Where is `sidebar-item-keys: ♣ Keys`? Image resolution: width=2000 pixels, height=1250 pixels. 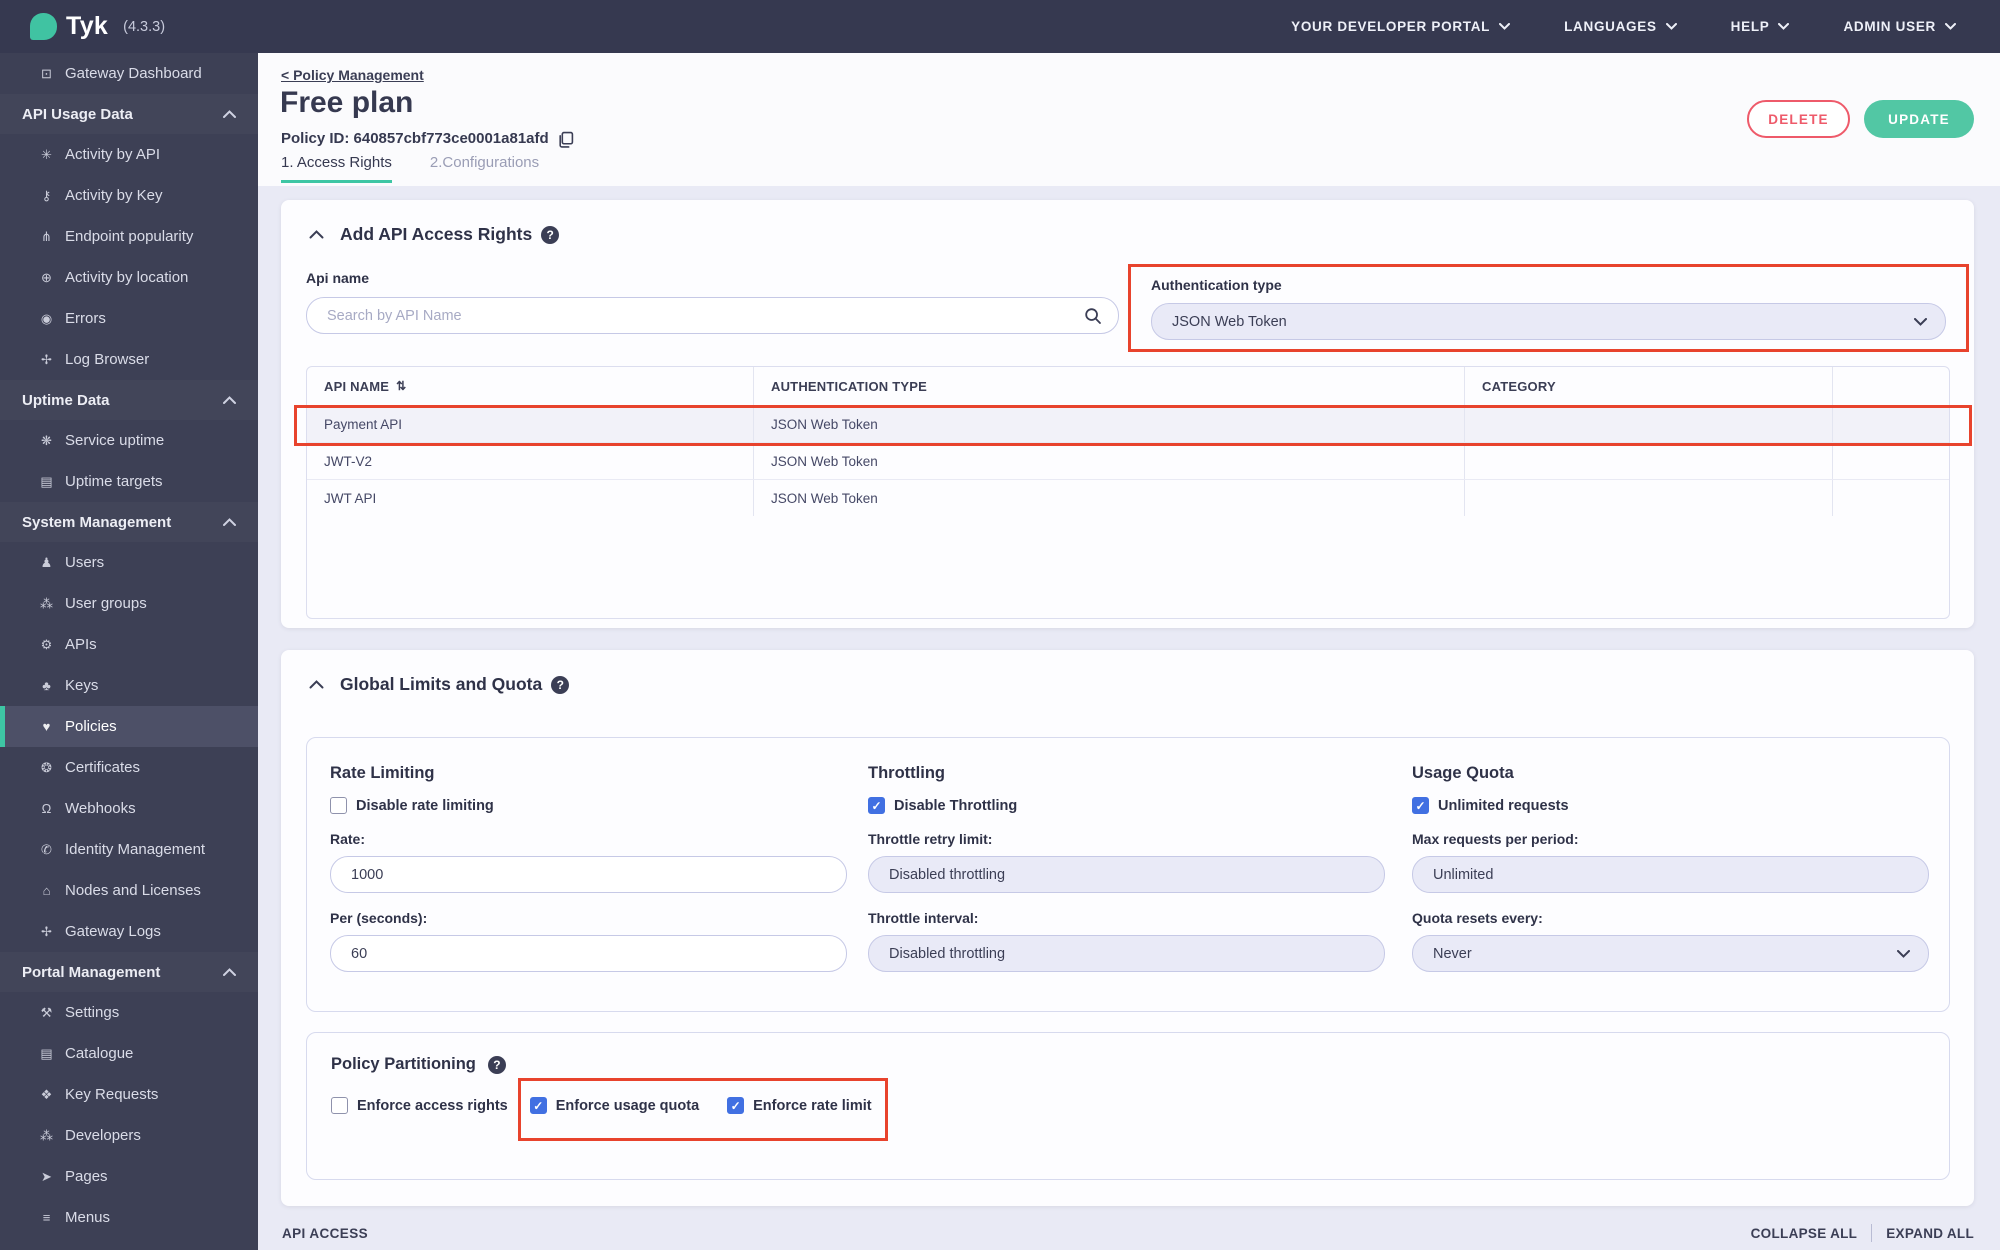
sidebar-item-keys: ♣ Keys is located at coordinates (129, 685).